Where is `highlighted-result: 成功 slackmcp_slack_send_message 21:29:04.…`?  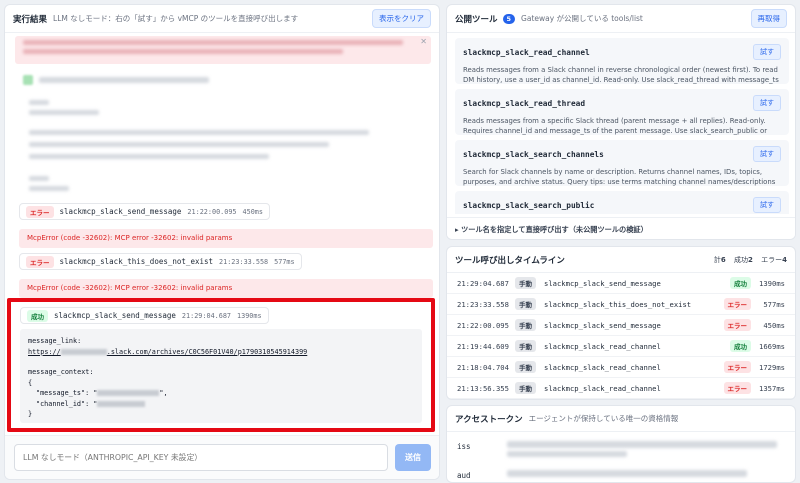
highlighted-result: 成功 slackmcp_slack_send_message 21:29:04.… is located at coordinates (221, 365).